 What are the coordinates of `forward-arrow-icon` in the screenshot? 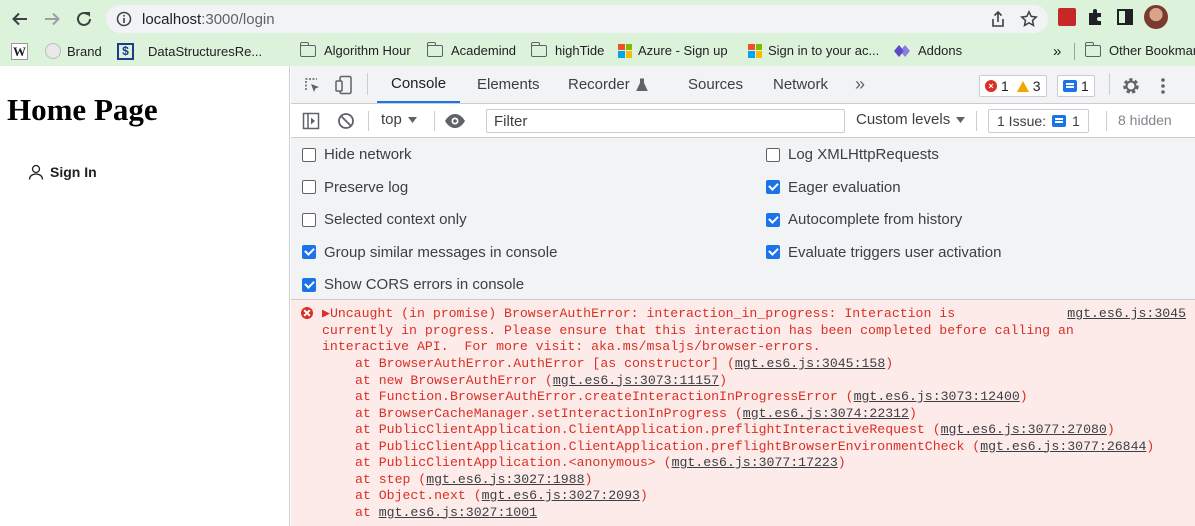 It's located at (52, 19).